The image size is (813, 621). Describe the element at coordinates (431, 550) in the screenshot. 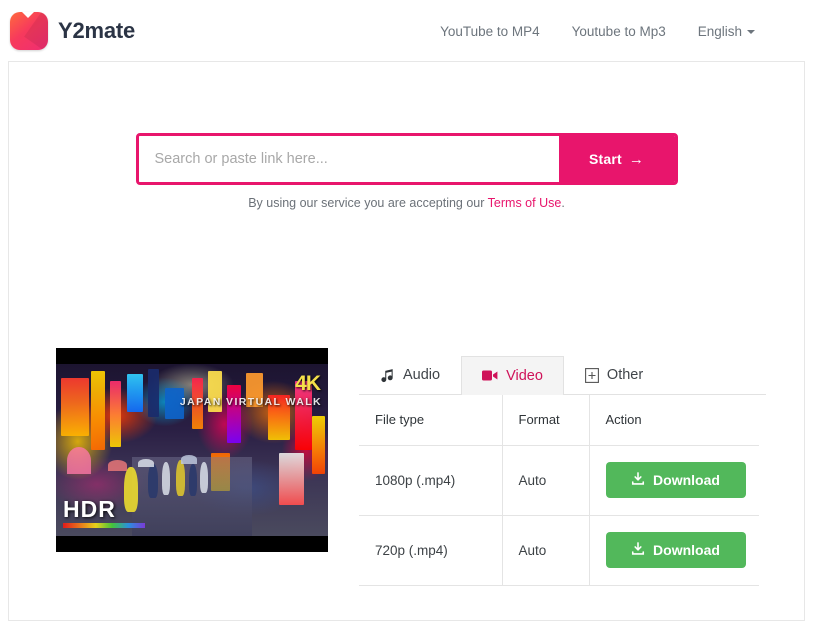

I see `cell-file-type: 720p (.mp4)` at that location.